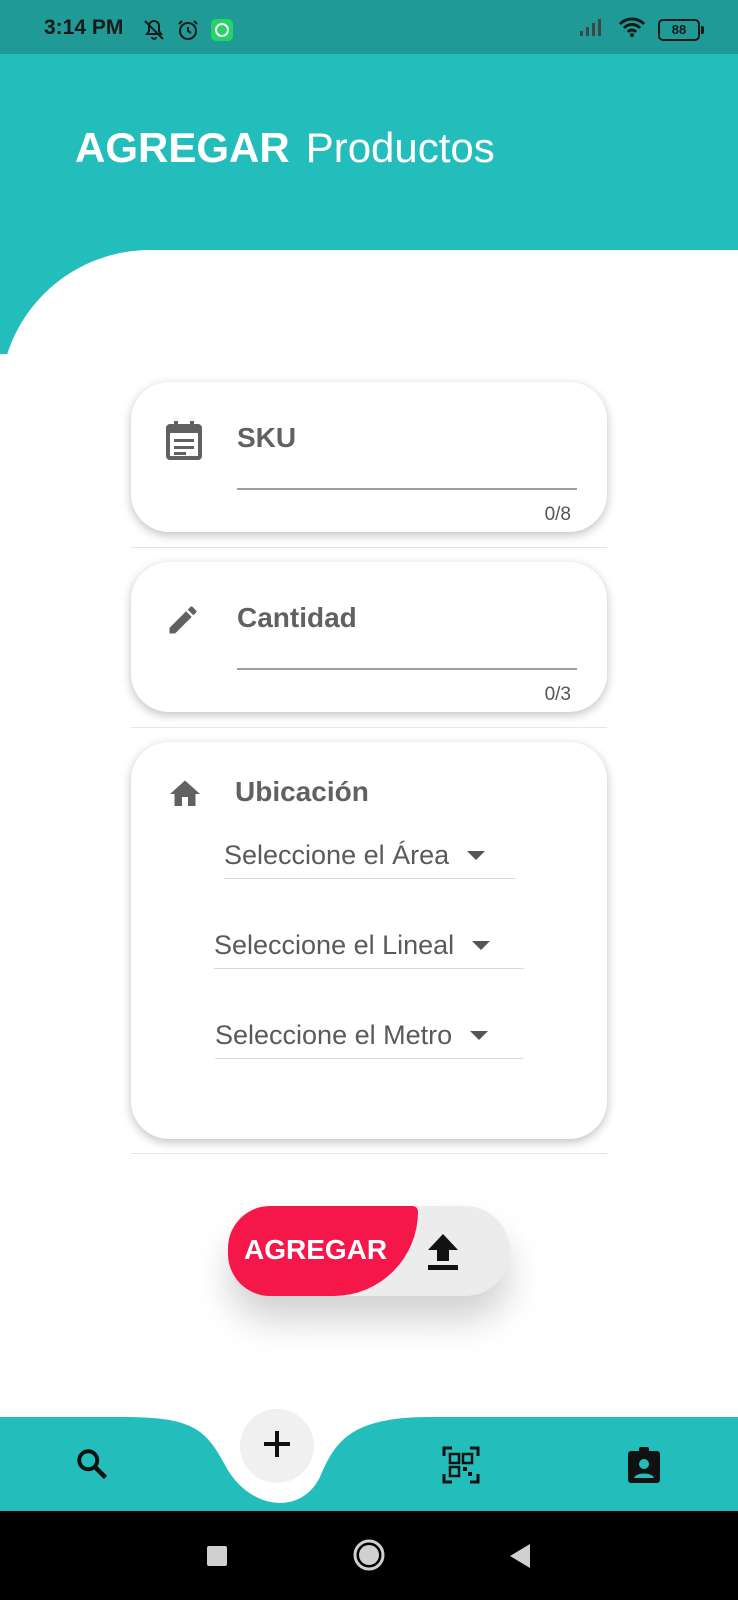  What do you see at coordinates (369, 457) in the screenshot?
I see `sku-card: SKU 0/8` at bounding box center [369, 457].